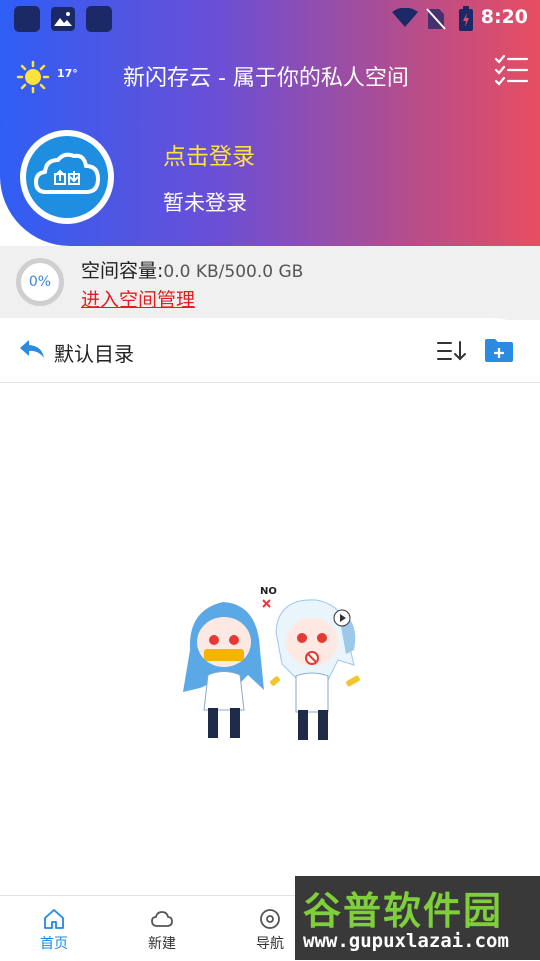 This screenshot has height=961, width=540. I want to click on cloud-icon, so click(162, 919).